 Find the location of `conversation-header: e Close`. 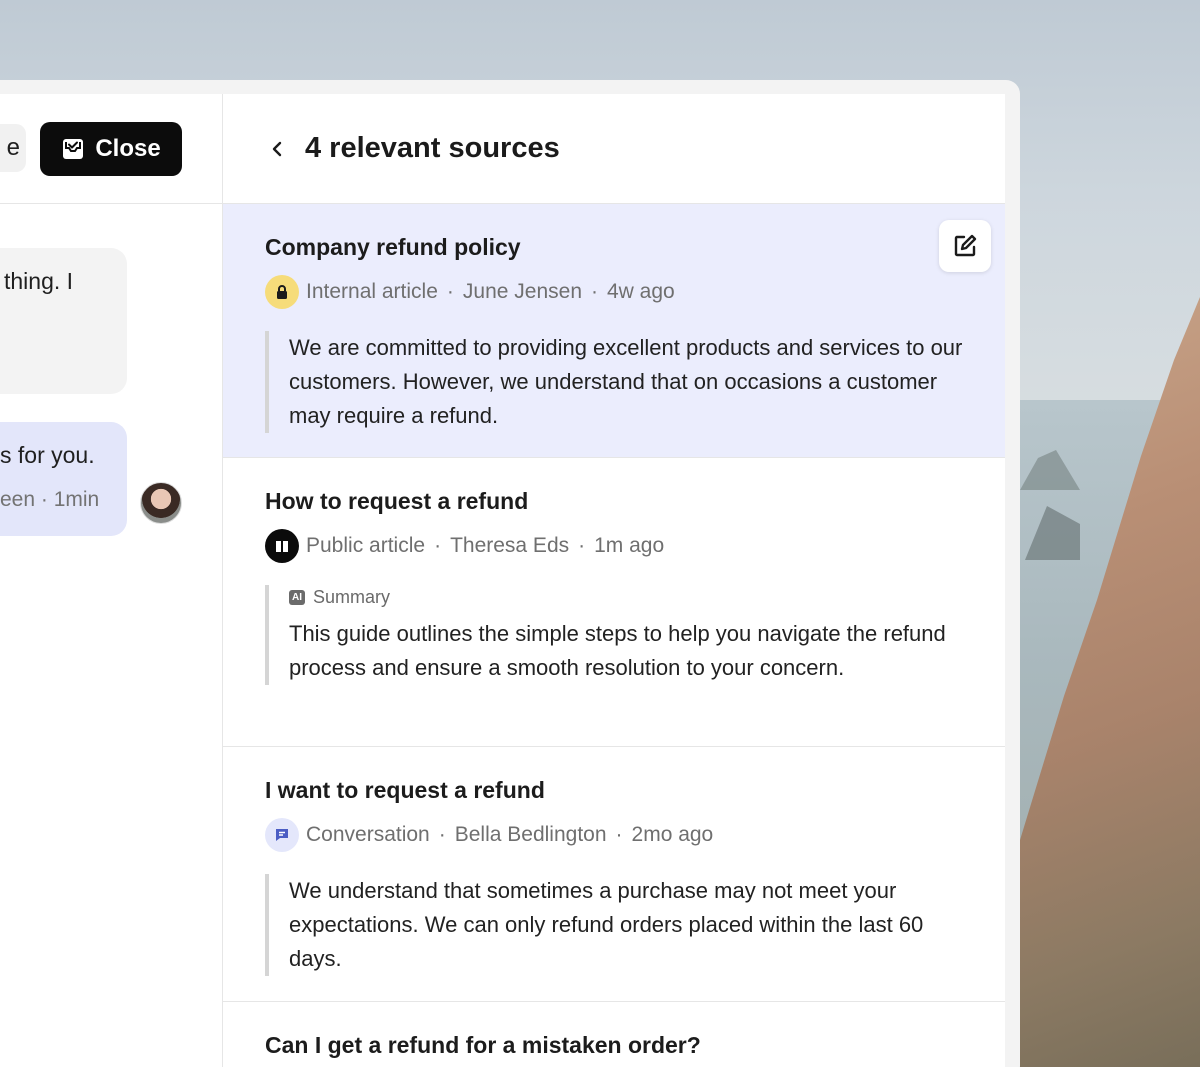

conversation-header: e Close is located at coordinates (111, 149).